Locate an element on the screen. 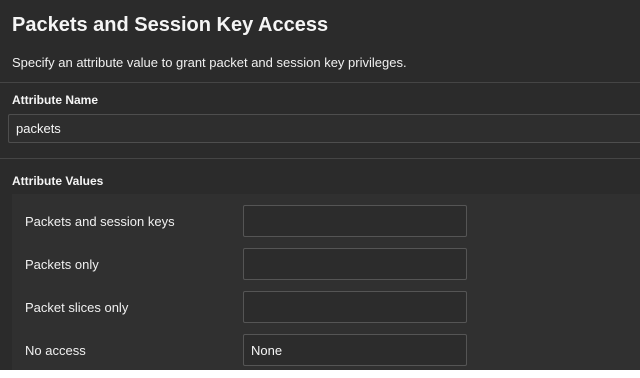 Image resolution: width=640 pixels, height=378 pixels. attribute-value-row-packets-only: Packets only is located at coordinates (326, 265).